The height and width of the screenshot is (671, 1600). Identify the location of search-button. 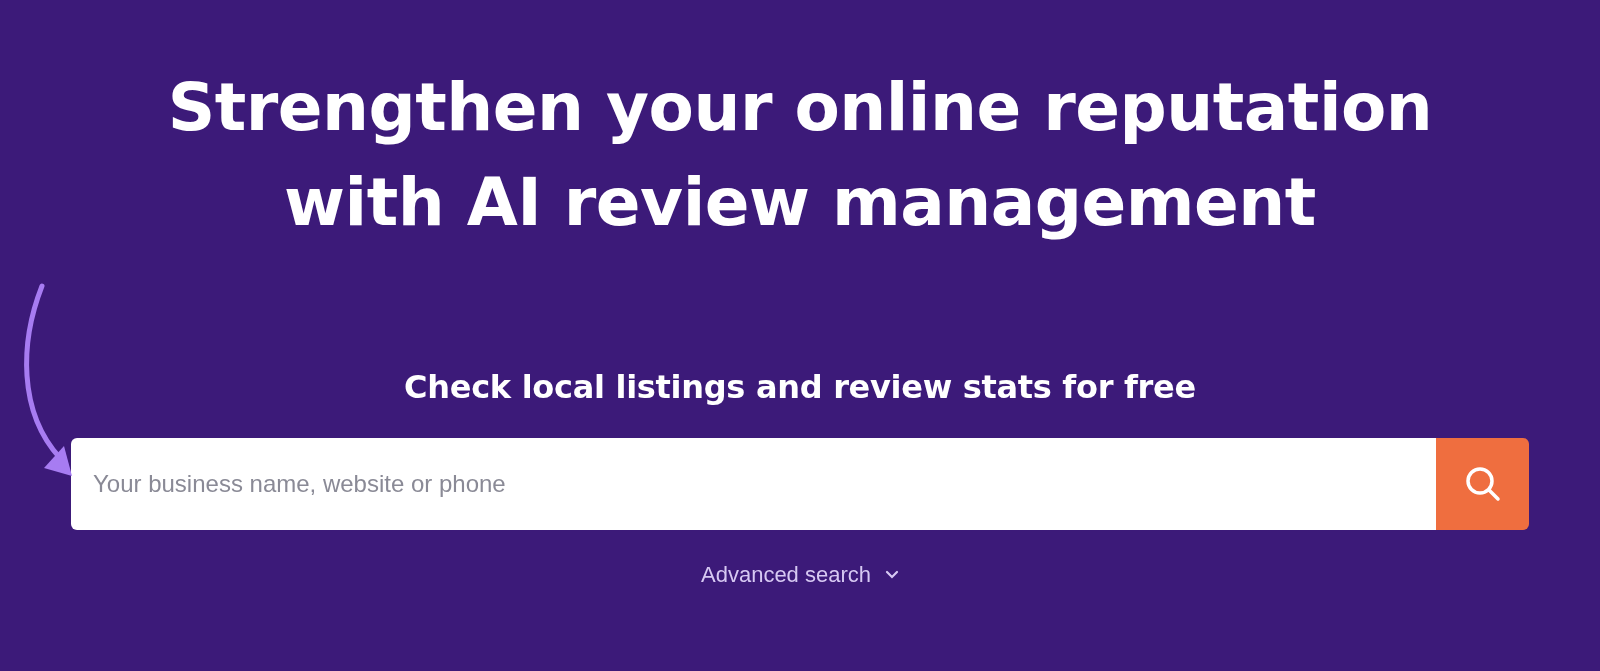
(1482, 484).